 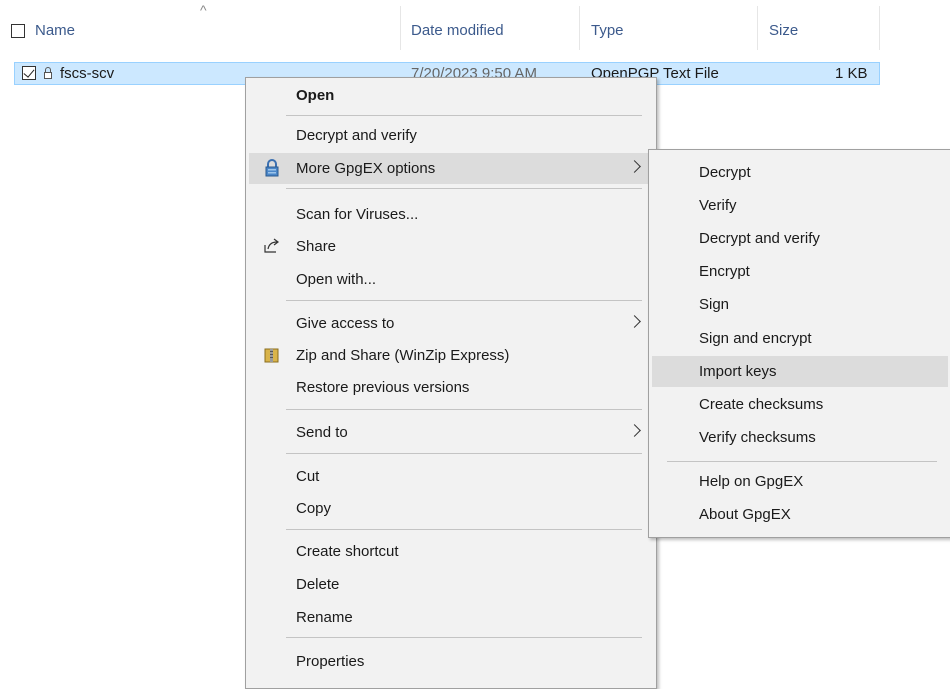 I want to click on menu-item-label: Import keys, so click(x=738, y=371).